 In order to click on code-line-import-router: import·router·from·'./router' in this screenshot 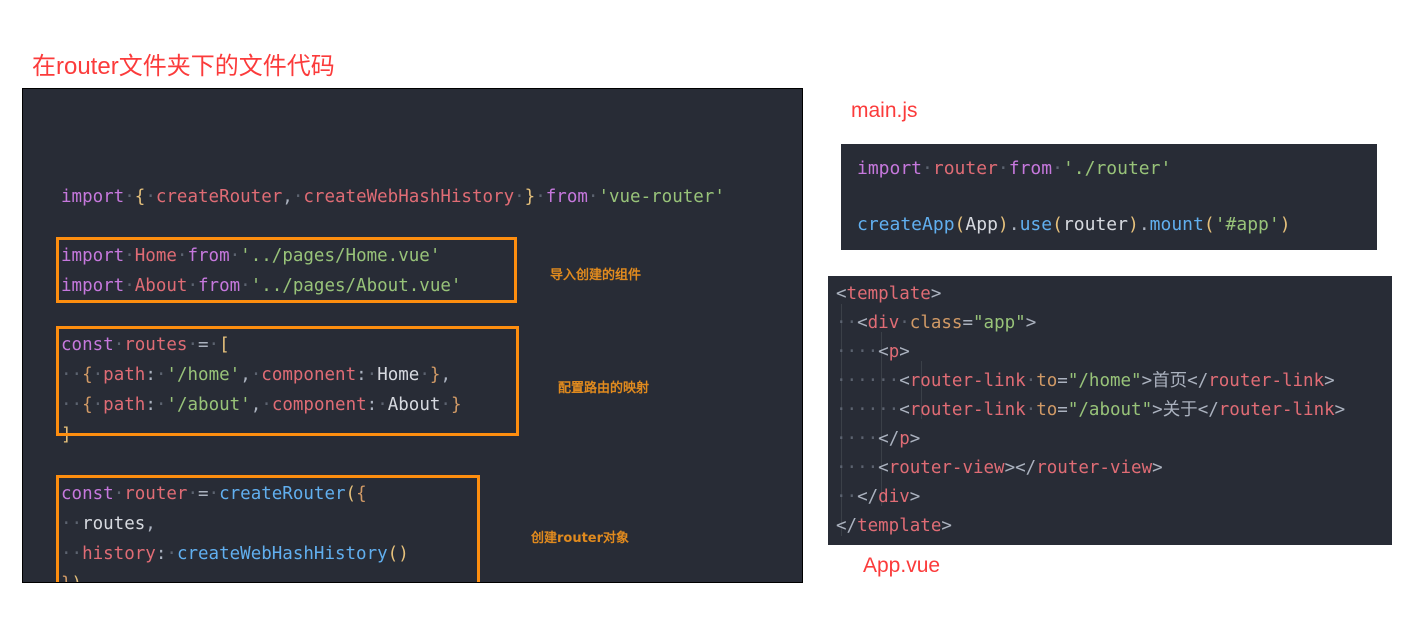, I will do `click(1014, 168)`.